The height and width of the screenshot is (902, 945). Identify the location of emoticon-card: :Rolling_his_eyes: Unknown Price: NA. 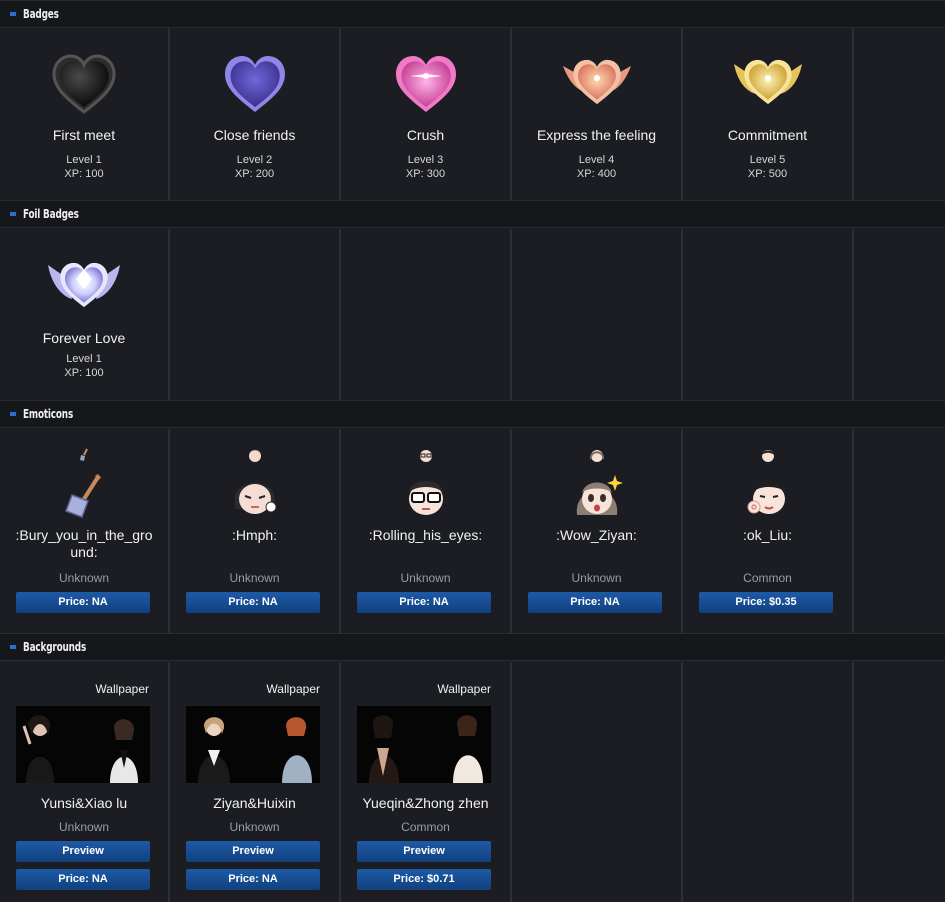
(426, 531).